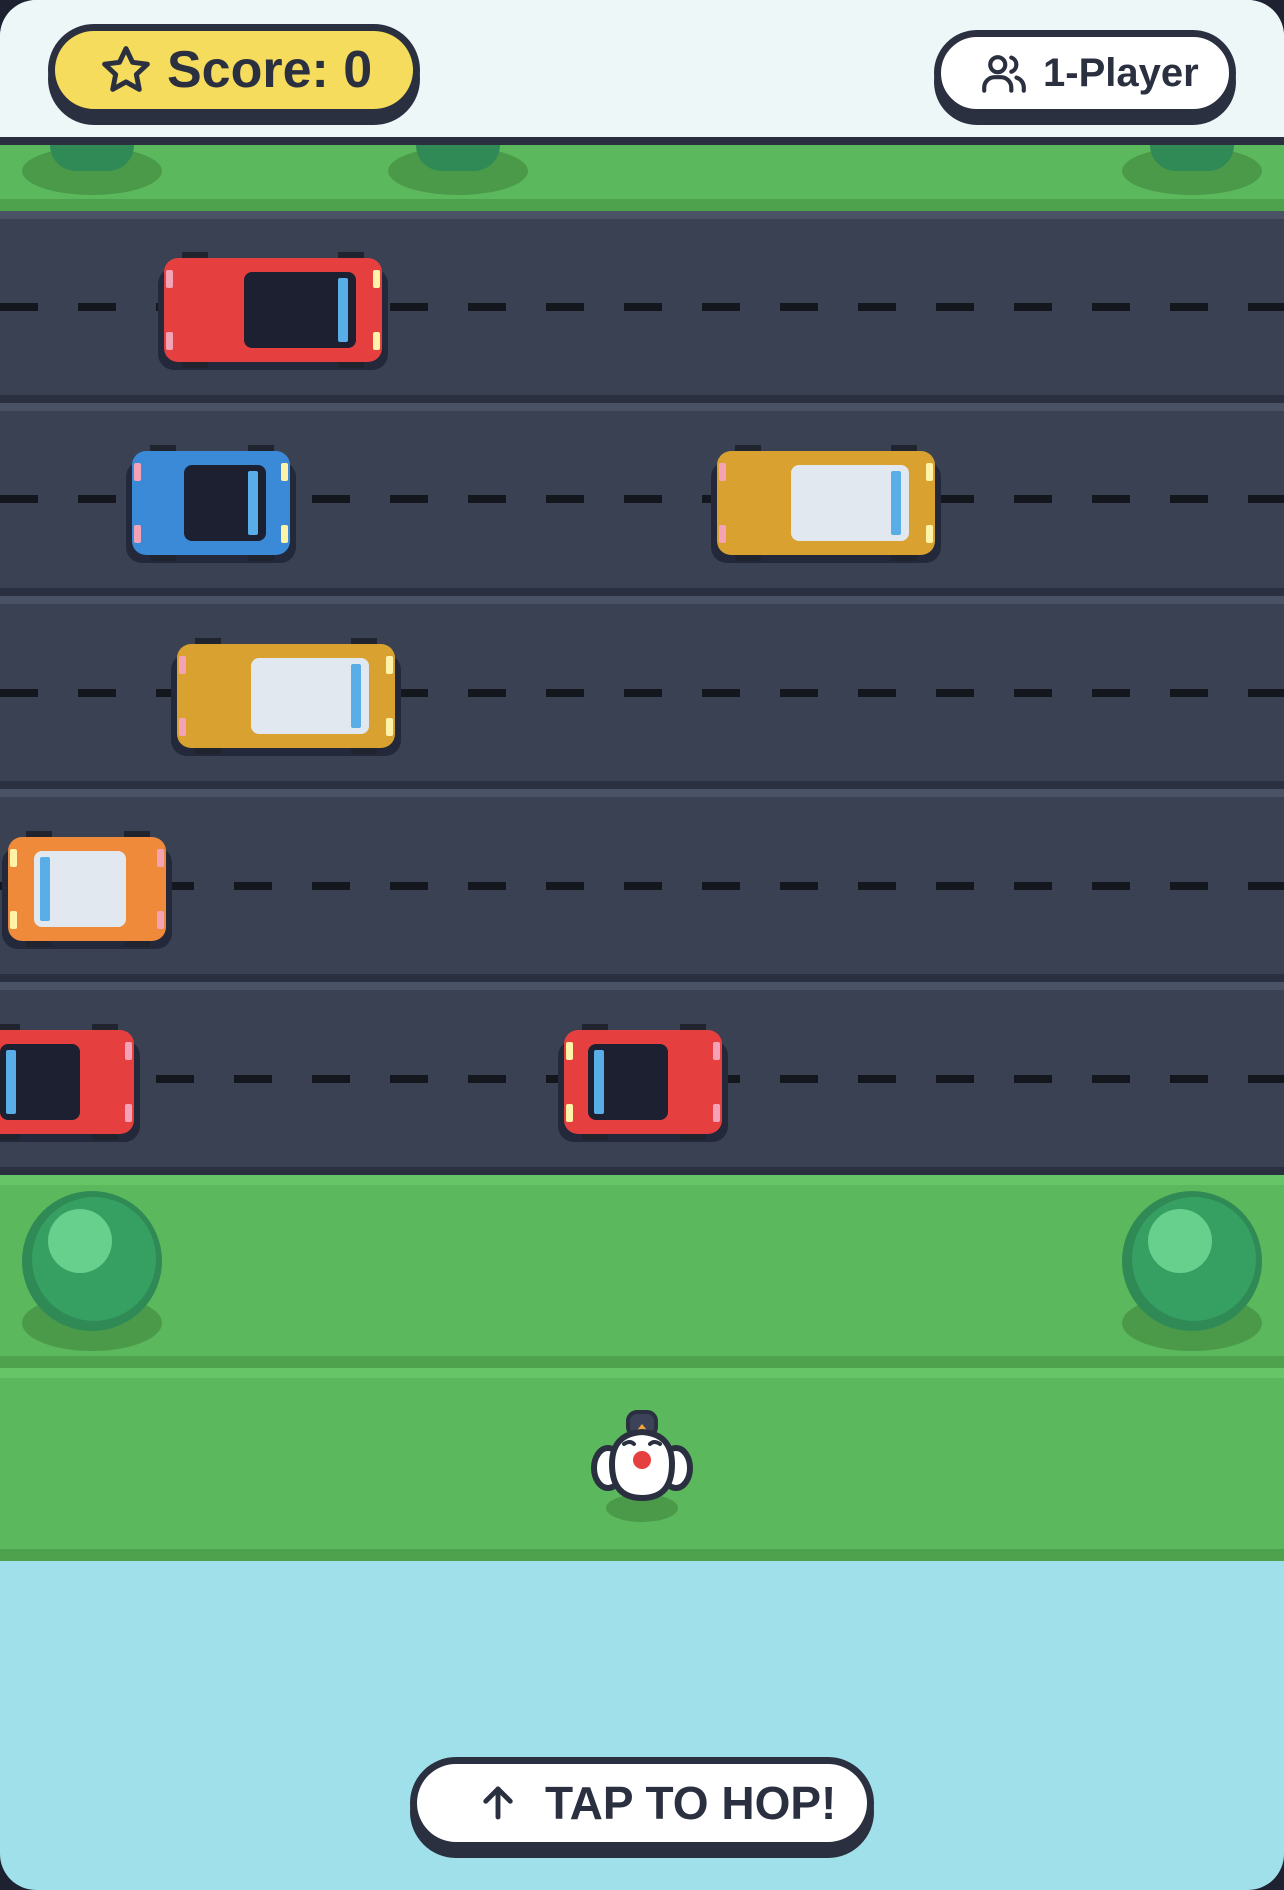 The height and width of the screenshot is (1890, 1284). I want to click on arrow-up-icon, so click(498, 1803).